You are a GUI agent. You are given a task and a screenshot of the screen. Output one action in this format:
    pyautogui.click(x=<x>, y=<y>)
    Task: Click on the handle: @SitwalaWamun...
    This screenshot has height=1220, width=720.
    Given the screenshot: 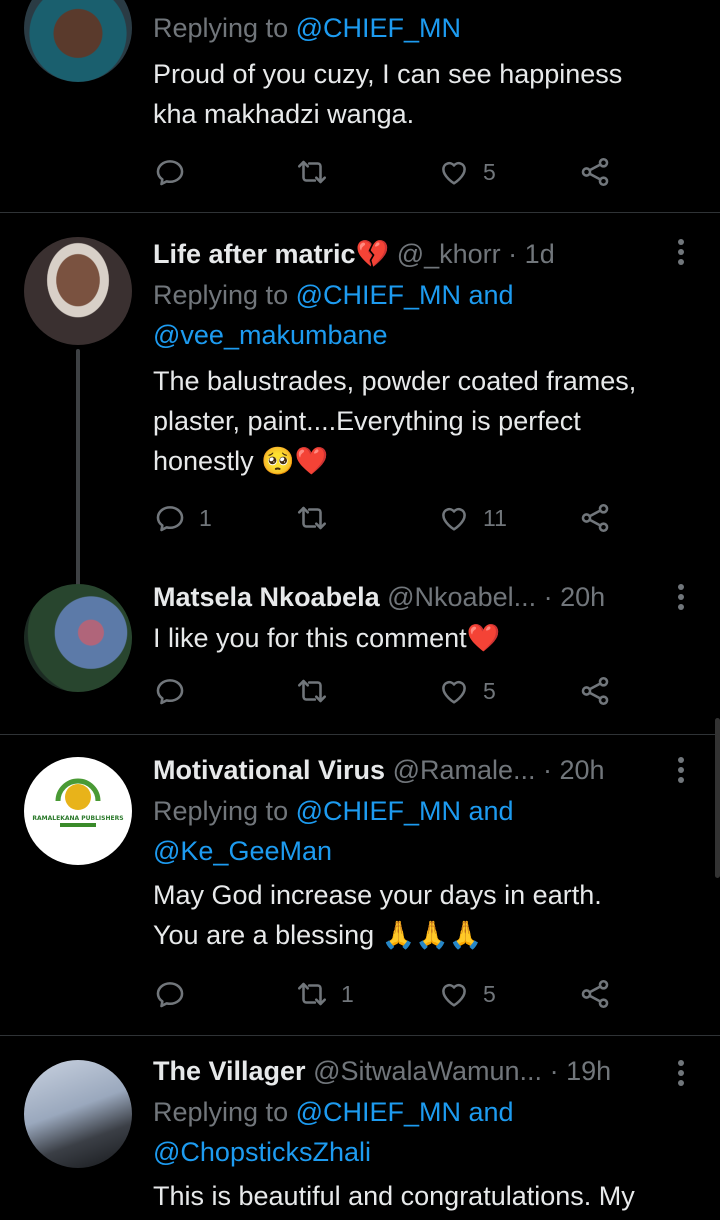 What is the action you would take?
    pyautogui.click(x=427, y=1071)
    